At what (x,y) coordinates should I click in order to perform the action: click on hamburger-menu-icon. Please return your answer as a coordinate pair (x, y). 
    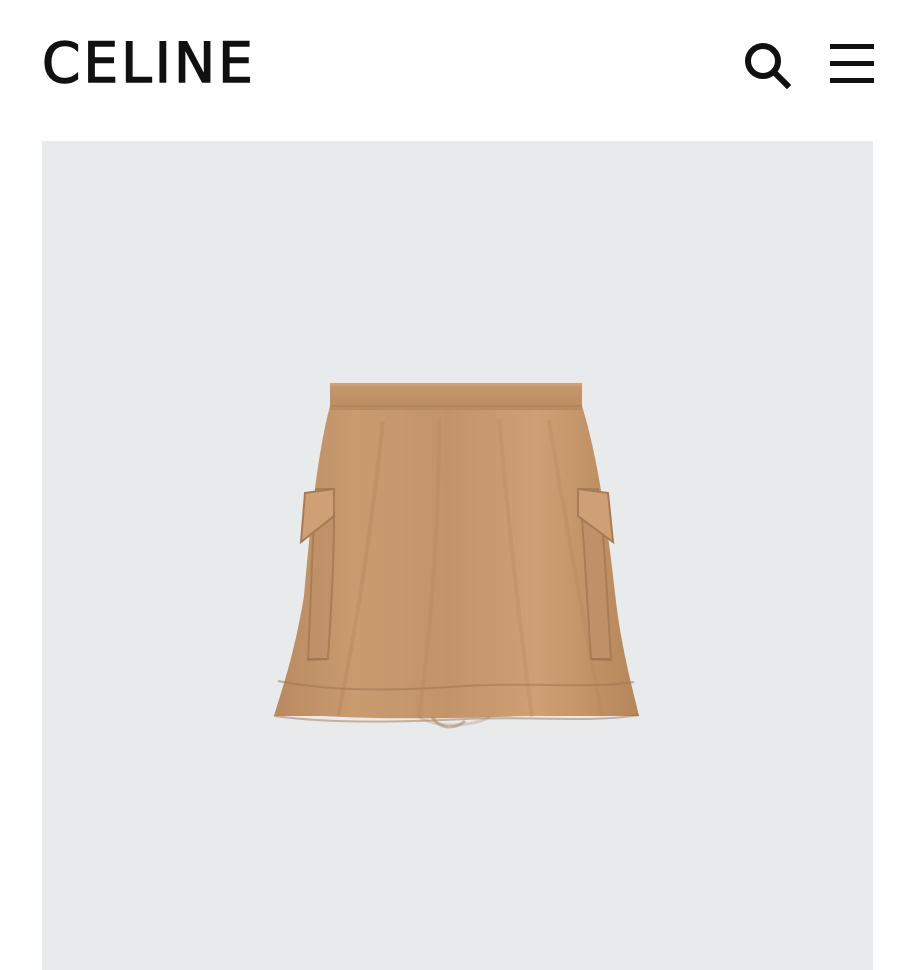
    Looking at the image, I should click on (852, 63).